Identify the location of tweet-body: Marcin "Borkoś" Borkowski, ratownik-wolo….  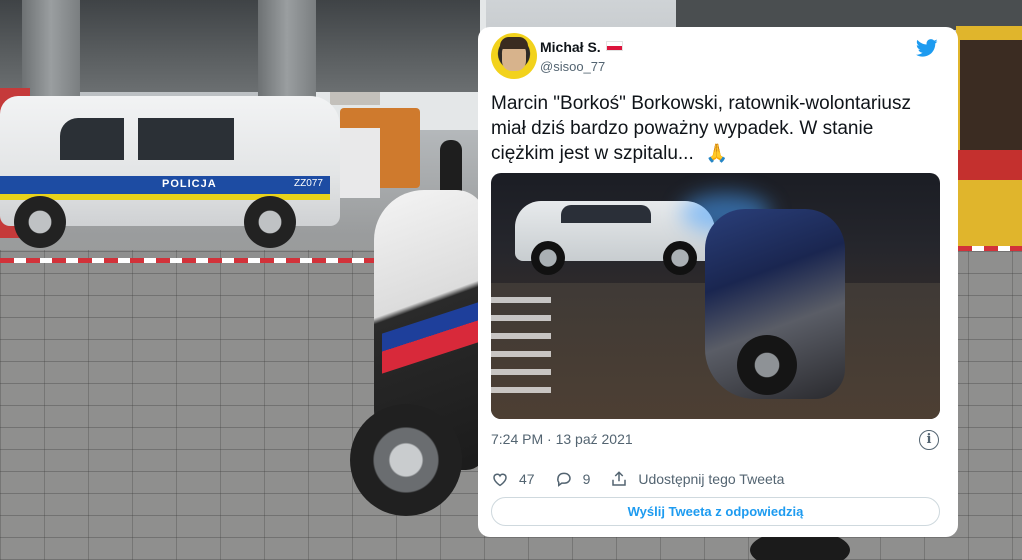
(701, 128).